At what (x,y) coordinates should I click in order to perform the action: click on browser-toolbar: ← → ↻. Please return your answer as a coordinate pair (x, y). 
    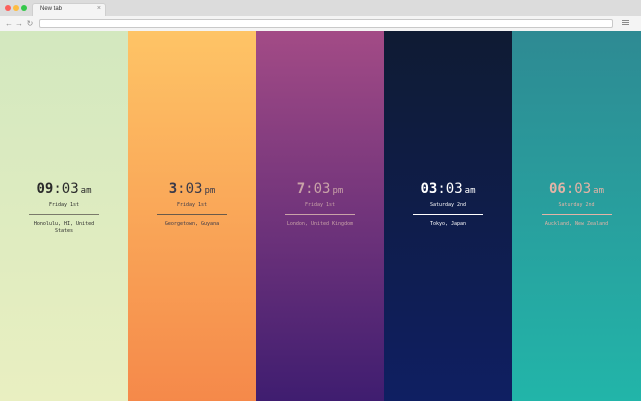
    Looking at the image, I should click on (320, 23).